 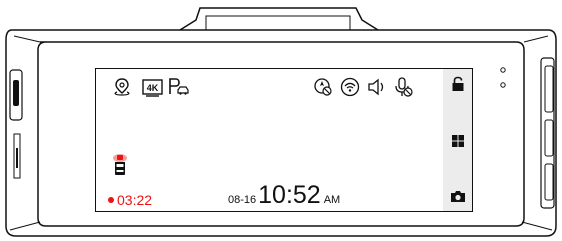 I want to click on recording-timer: 03:22, so click(x=130, y=200).